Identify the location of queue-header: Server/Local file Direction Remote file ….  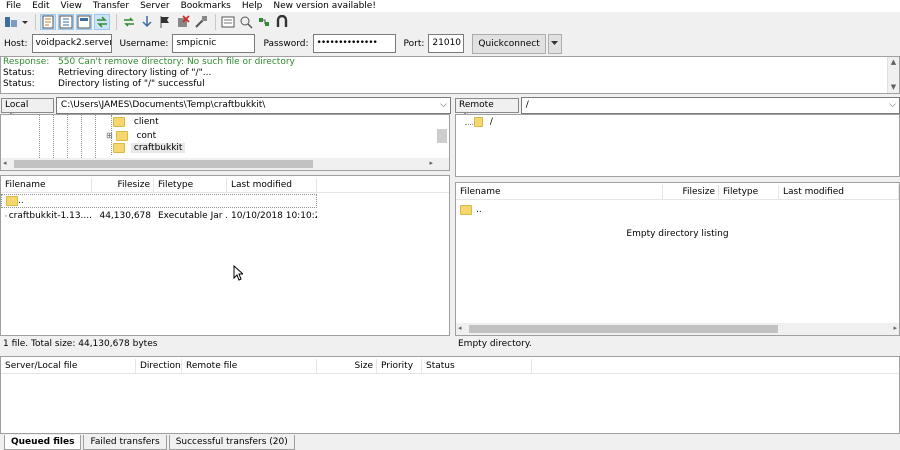
(450, 366).